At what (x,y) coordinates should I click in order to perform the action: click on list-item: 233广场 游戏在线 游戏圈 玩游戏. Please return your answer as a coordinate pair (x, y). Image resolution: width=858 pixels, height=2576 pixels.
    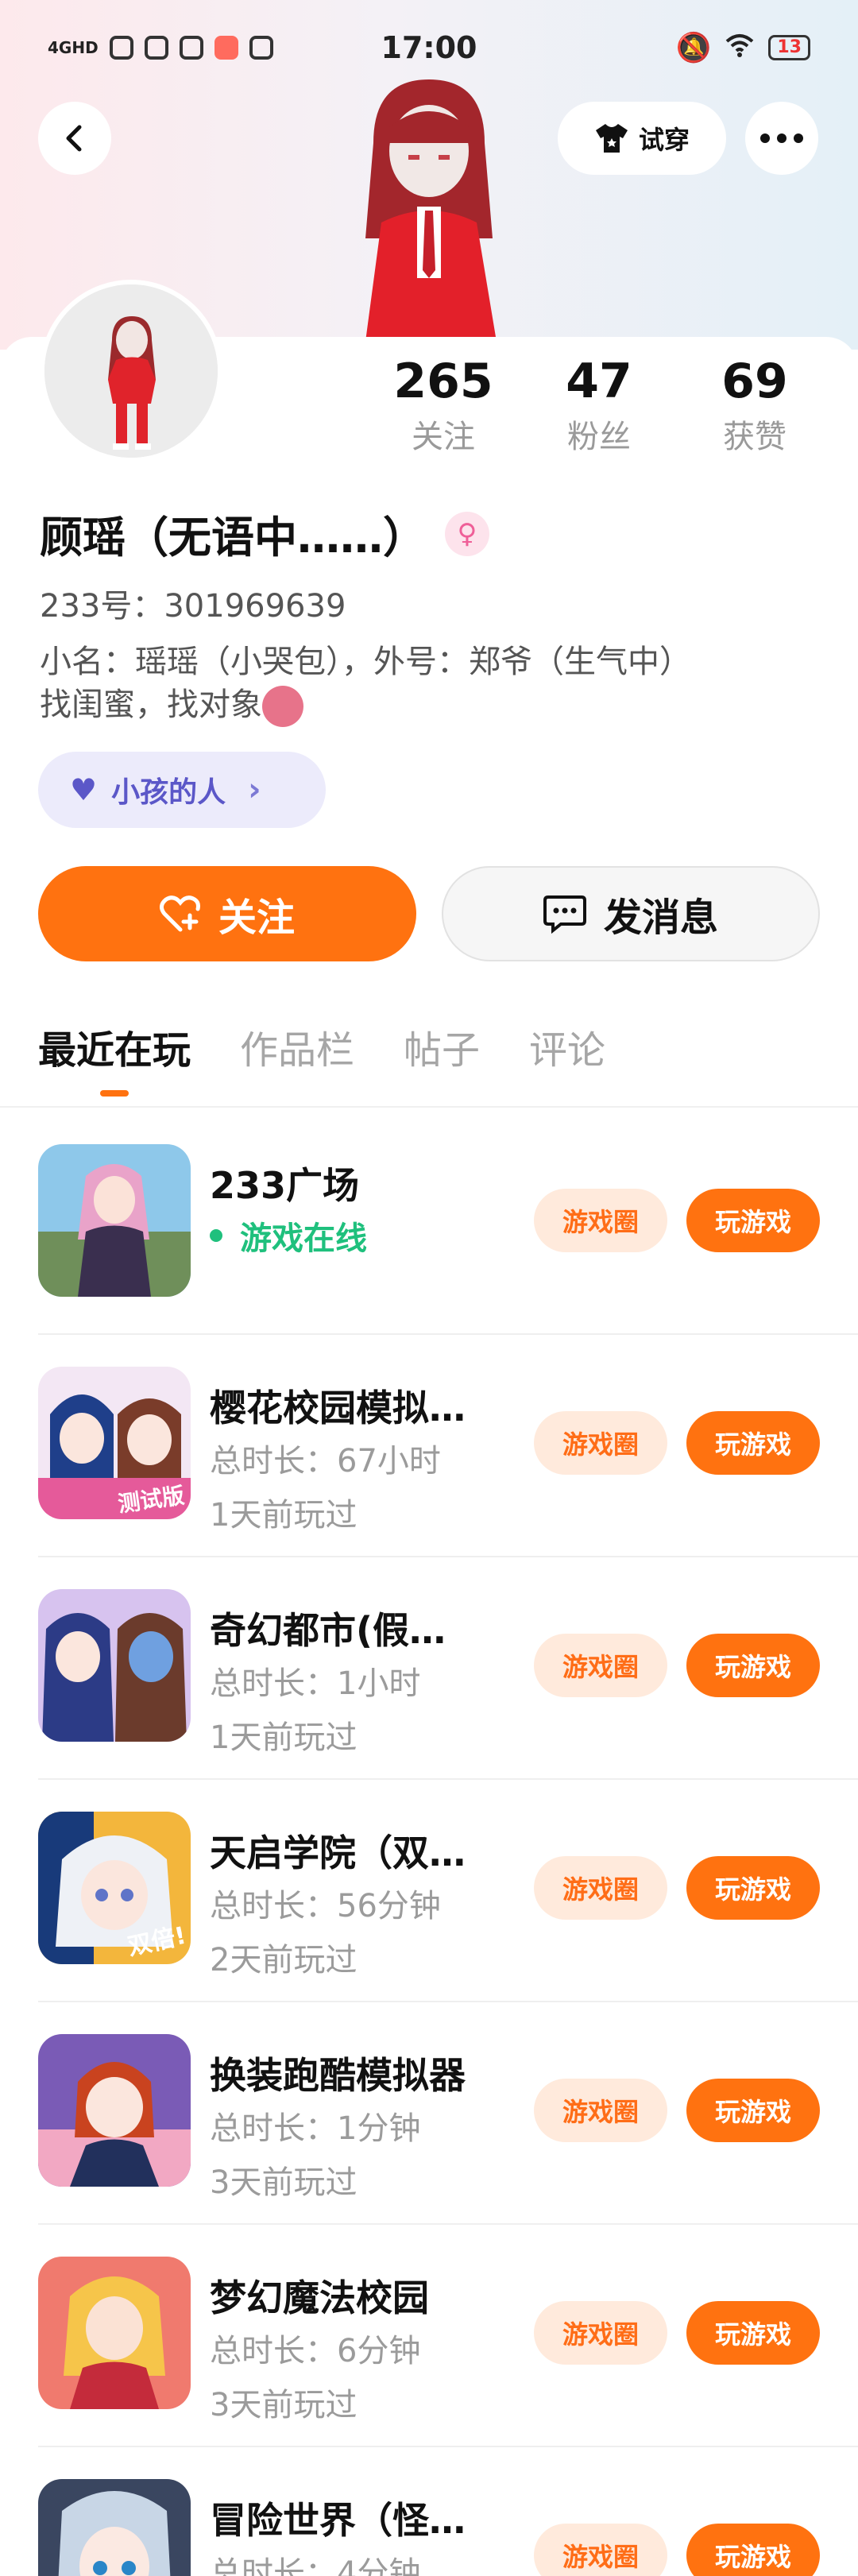
    Looking at the image, I should click on (429, 1223).